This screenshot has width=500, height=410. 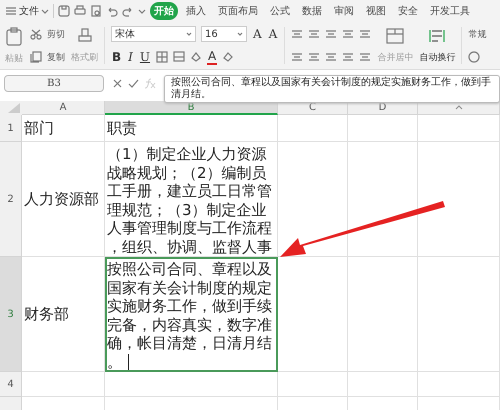 I want to click on row-header: 2, so click(x=11, y=199).